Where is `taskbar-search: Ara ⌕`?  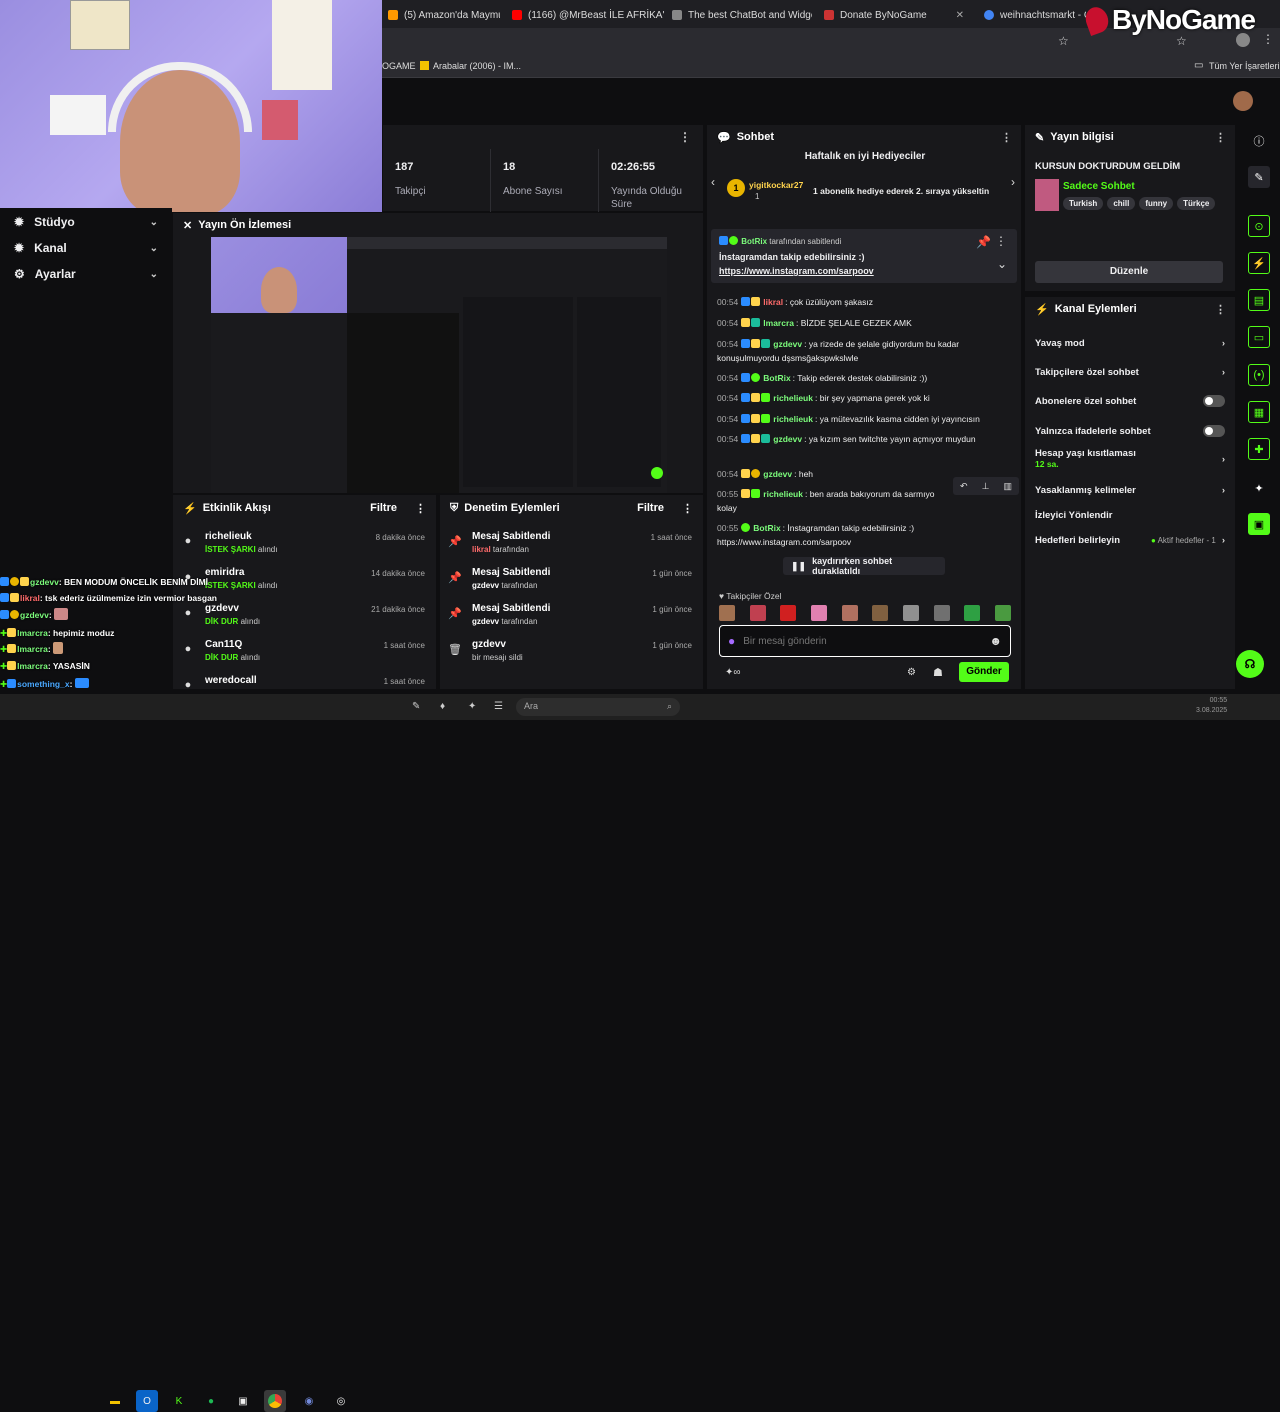
taskbar-search: Ara ⌕ is located at coordinates (598, 707).